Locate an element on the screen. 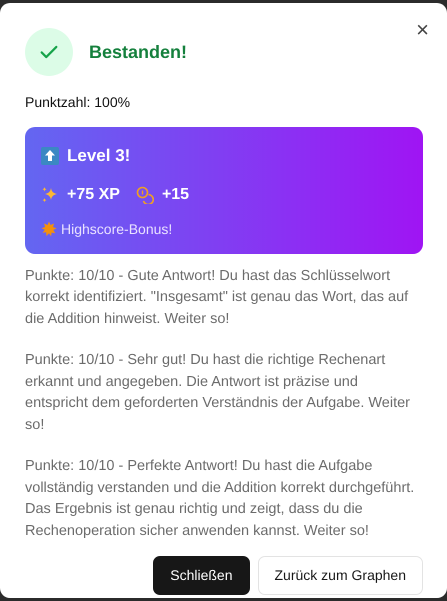 This screenshot has height=601, width=447. back-to-graph-button: Zurück zum Graphen is located at coordinates (340, 575).